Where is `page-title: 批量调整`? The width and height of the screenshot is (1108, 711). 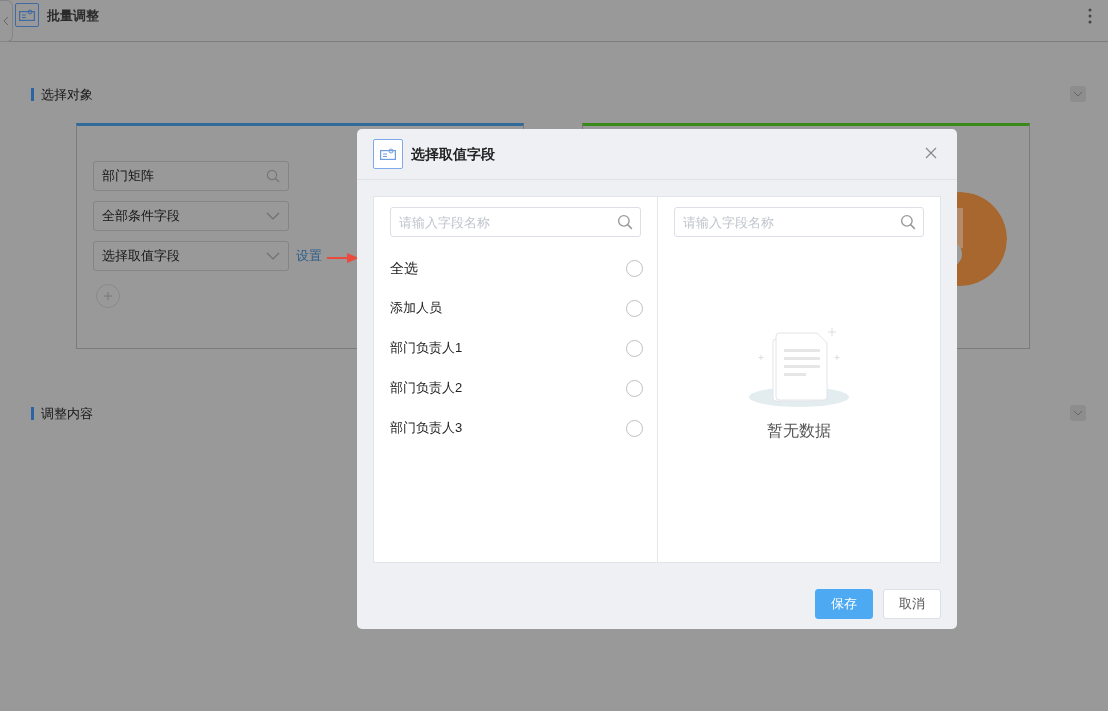
page-title: 批量调整 is located at coordinates (73, 16).